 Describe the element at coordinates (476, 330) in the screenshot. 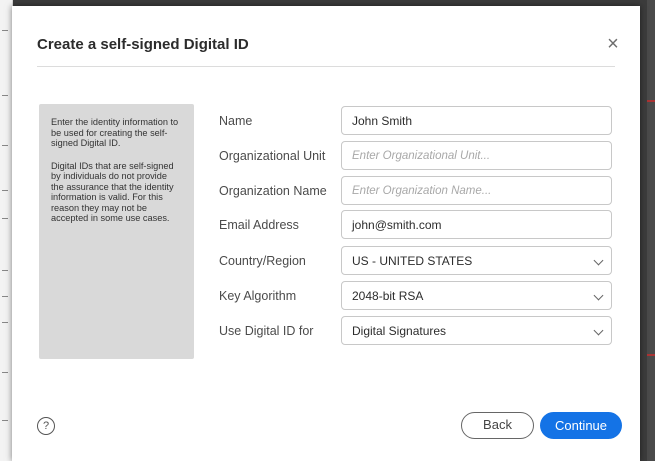

I see `use-for-select: Digital Signatures` at that location.